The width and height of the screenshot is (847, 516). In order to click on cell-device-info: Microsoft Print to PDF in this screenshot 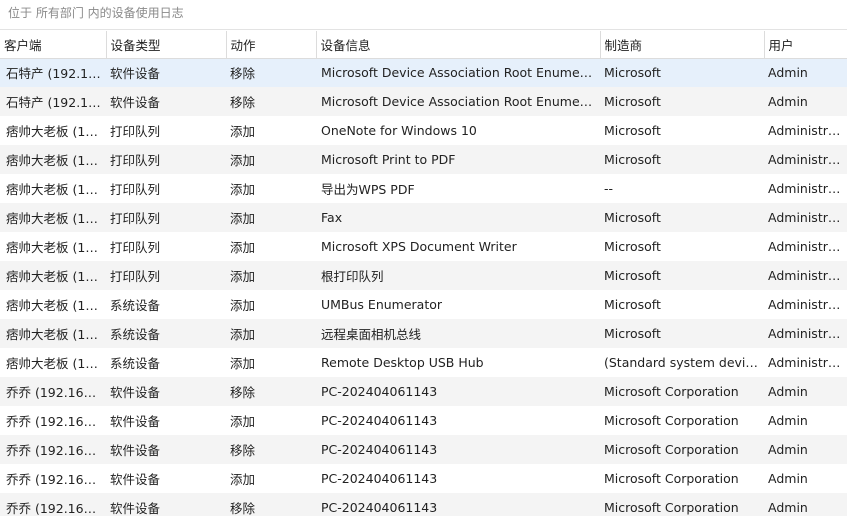, I will do `click(458, 159)`.